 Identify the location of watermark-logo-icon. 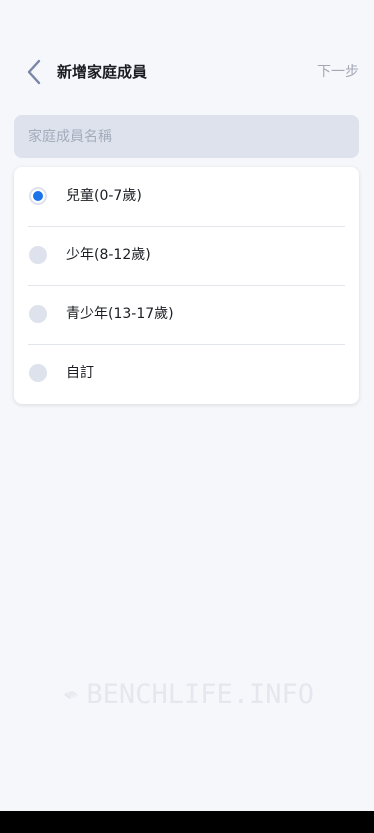
(71, 695).